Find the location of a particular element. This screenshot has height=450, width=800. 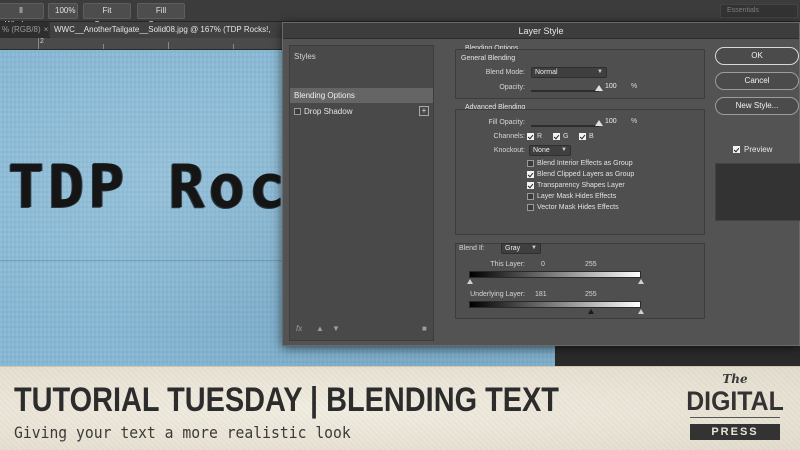

move-up-icon: ▲ is located at coordinates (320, 328).